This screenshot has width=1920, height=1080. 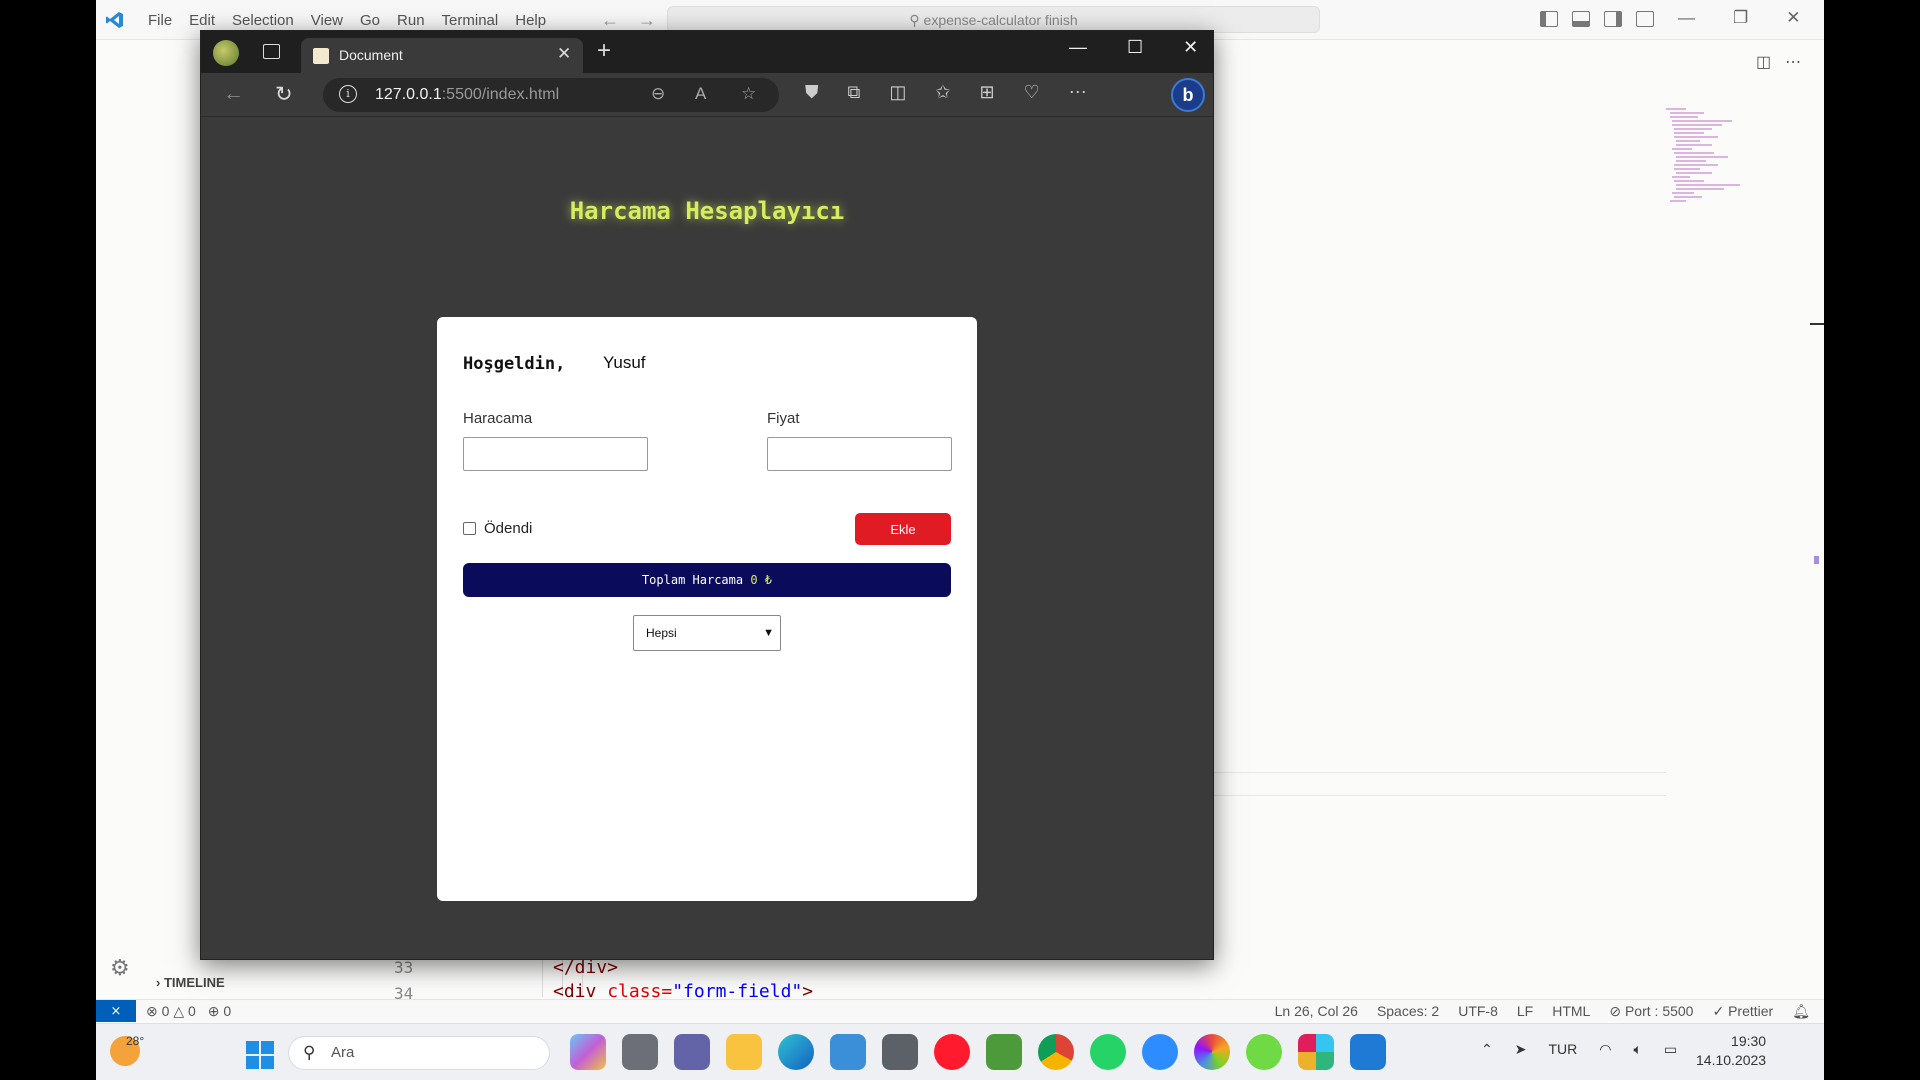 What do you see at coordinates (647, 20) in the screenshot?
I see `forward-arrow-icon: →` at bounding box center [647, 20].